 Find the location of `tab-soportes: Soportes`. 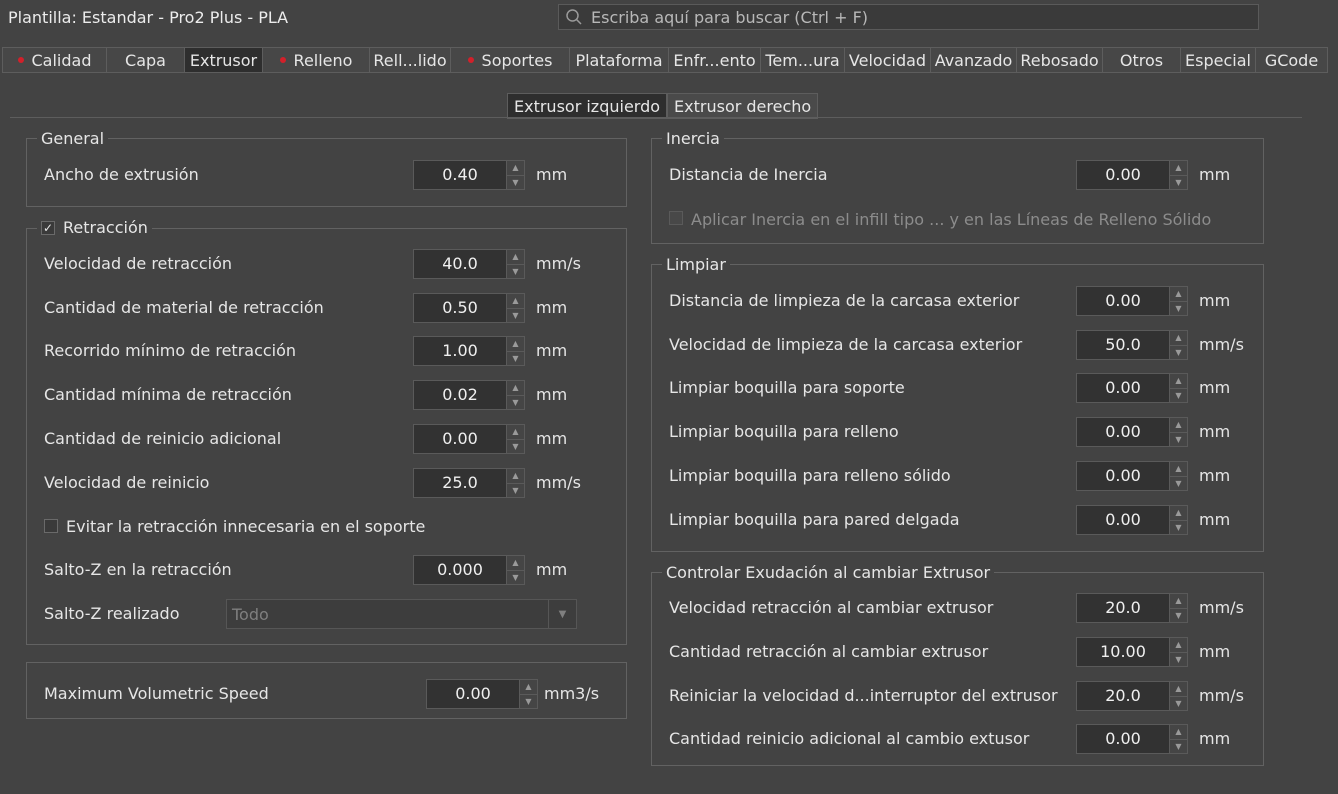

tab-soportes: Soportes is located at coordinates (509, 60).